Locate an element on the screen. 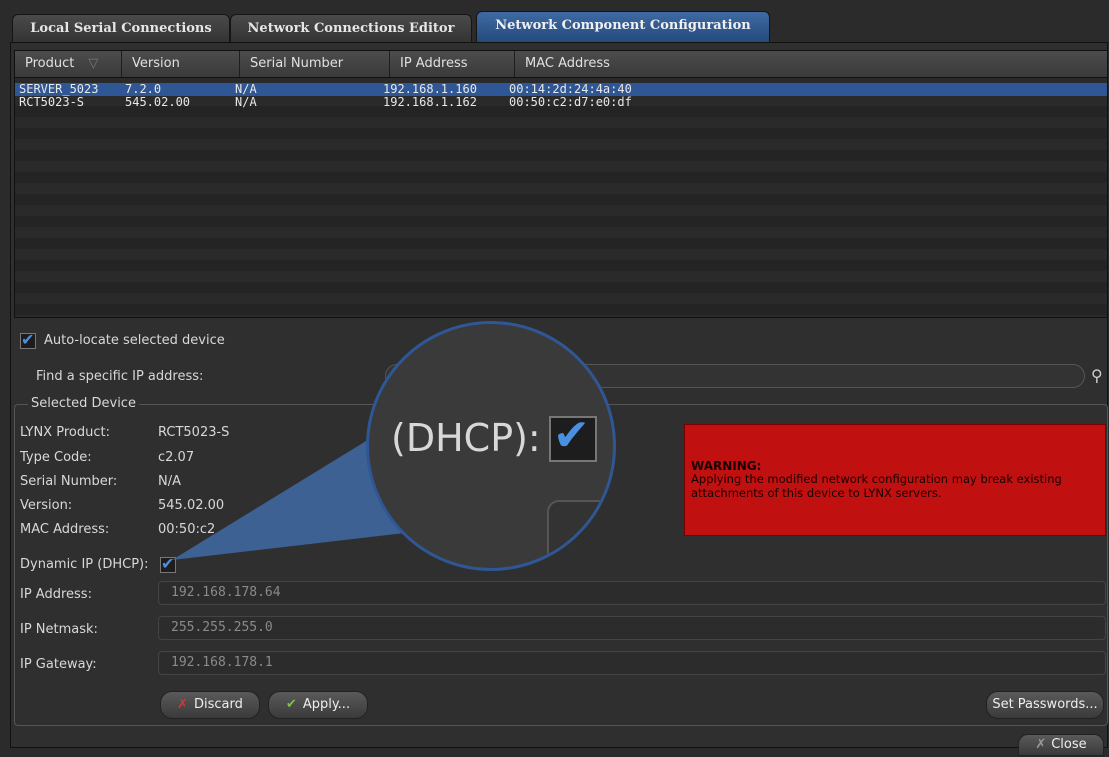 The height and width of the screenshot is (757, 1109). magnifier-checkbox: ✔ is located at coordinates (573, 436).